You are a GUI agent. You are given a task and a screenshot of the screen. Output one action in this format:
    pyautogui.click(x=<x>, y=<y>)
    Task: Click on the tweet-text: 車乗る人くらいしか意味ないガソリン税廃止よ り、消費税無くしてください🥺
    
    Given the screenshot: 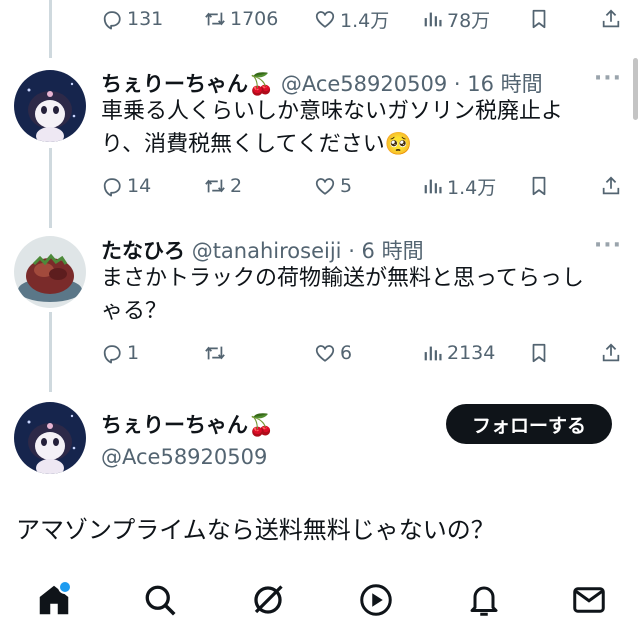 What is the action you would take?
    pyautogui.click(x=351, y=128)
    